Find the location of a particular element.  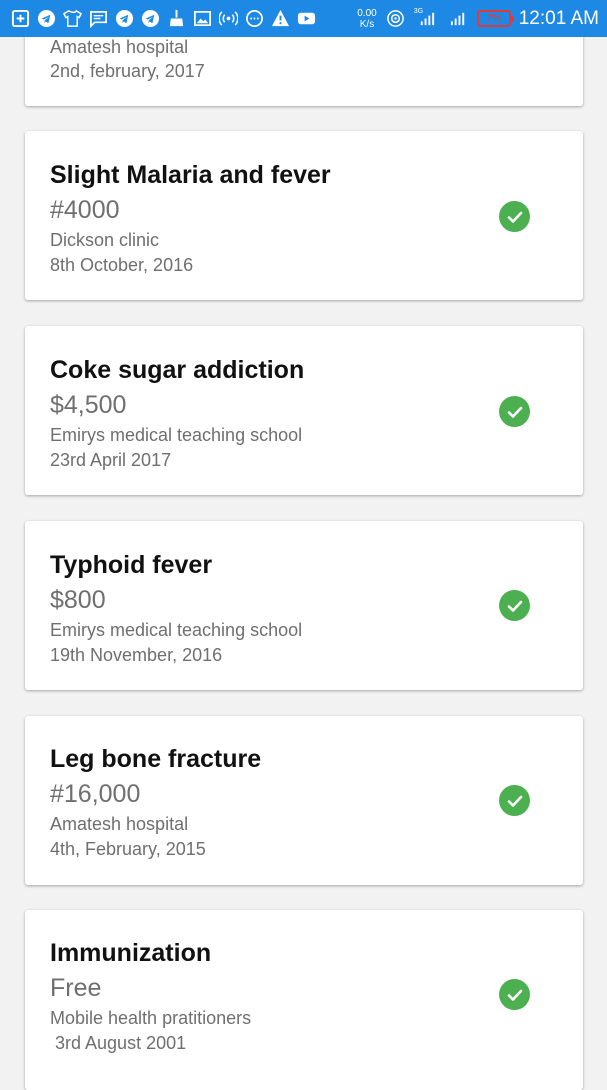

status-bar: 0.00 K/s 3G 7% 12:01 AM is located at coordinates (303, 18).